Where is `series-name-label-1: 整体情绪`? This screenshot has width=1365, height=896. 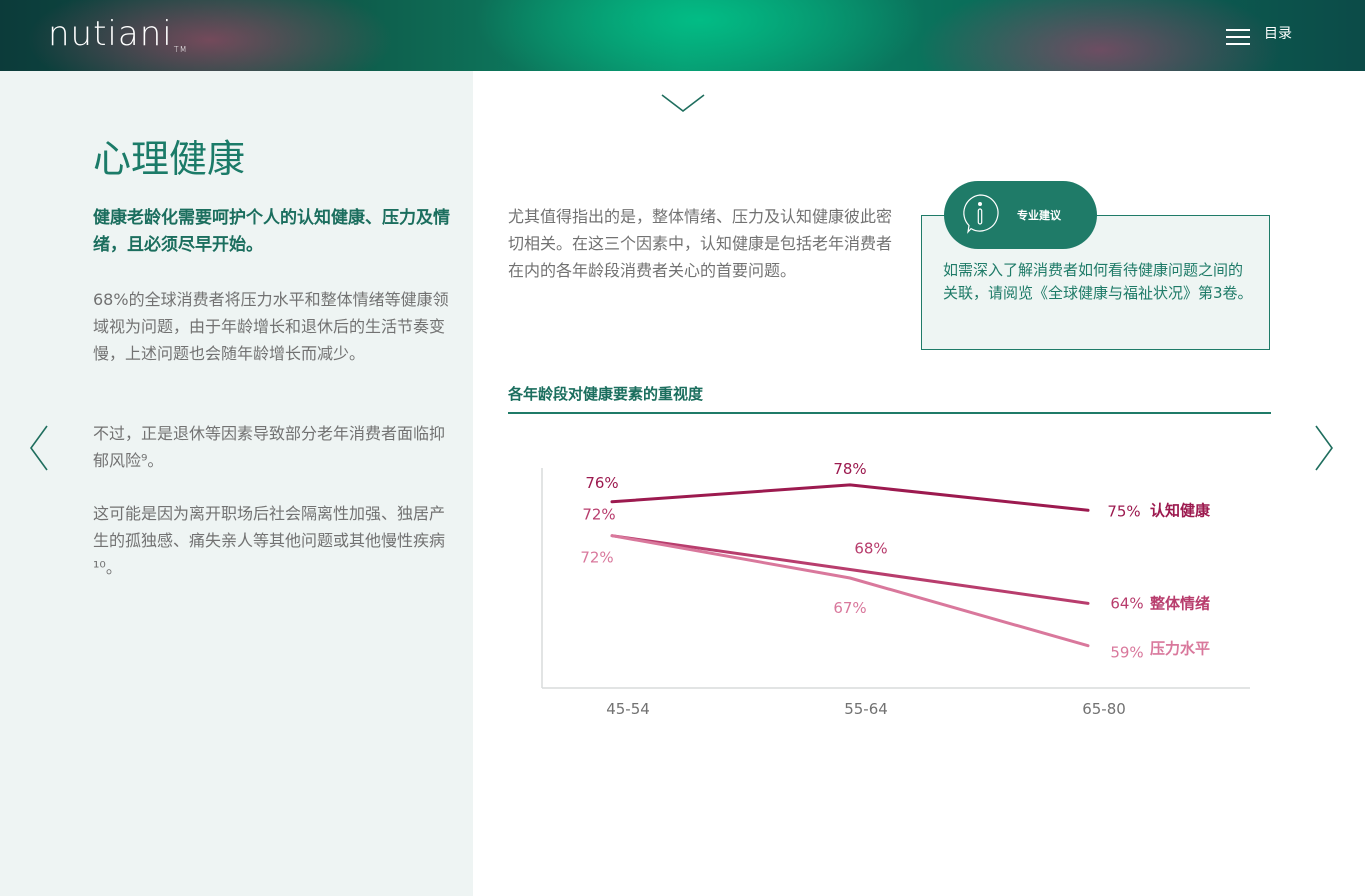 series-name-label-1: 整体情绪 is located at coordinates (1180, 603).